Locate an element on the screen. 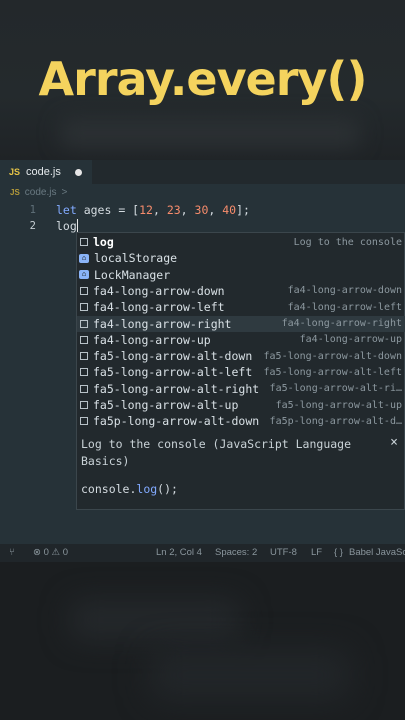 The image size is (405, 720). line-content: log is located at coordinates (67, 226).